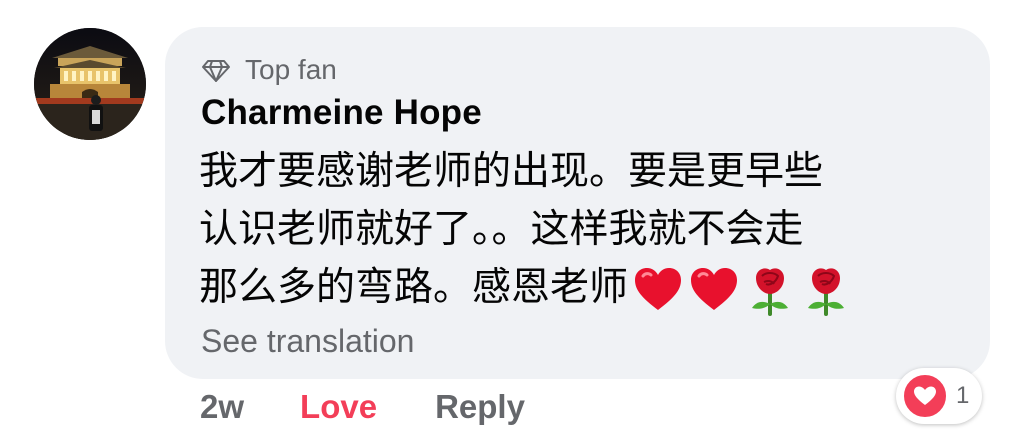 This screenshot has width=1024, height=444. I want to click on top-fan-badge: Top fan, so click(269, 70).